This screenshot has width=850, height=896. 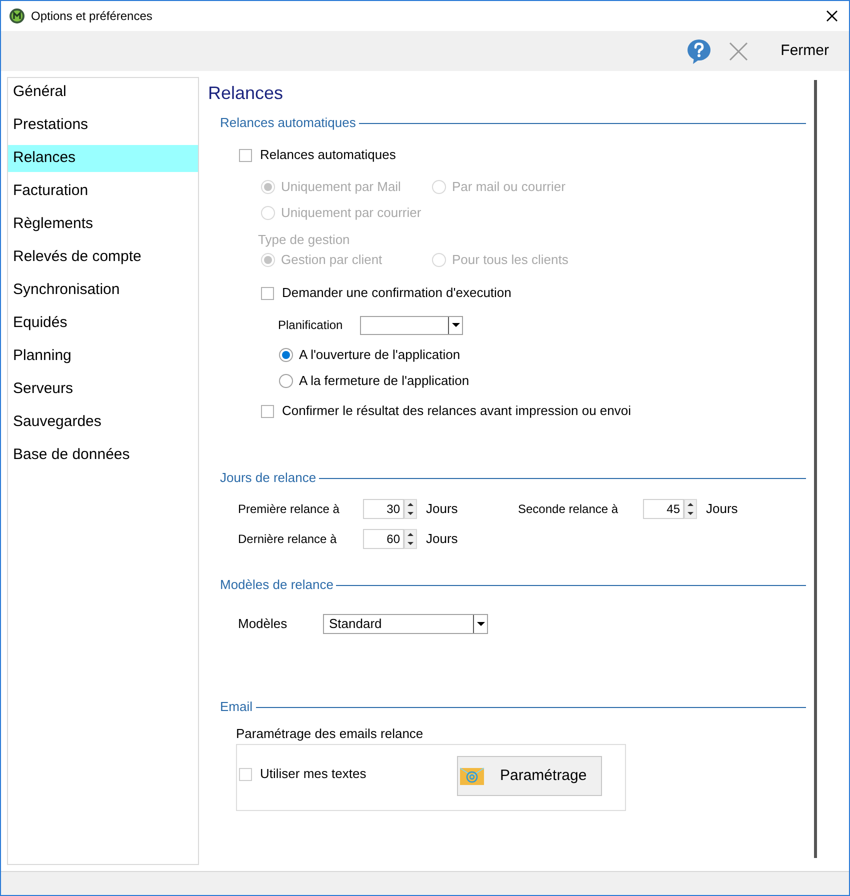 I want to click on number-field: 60, so click(x=383, y=539).